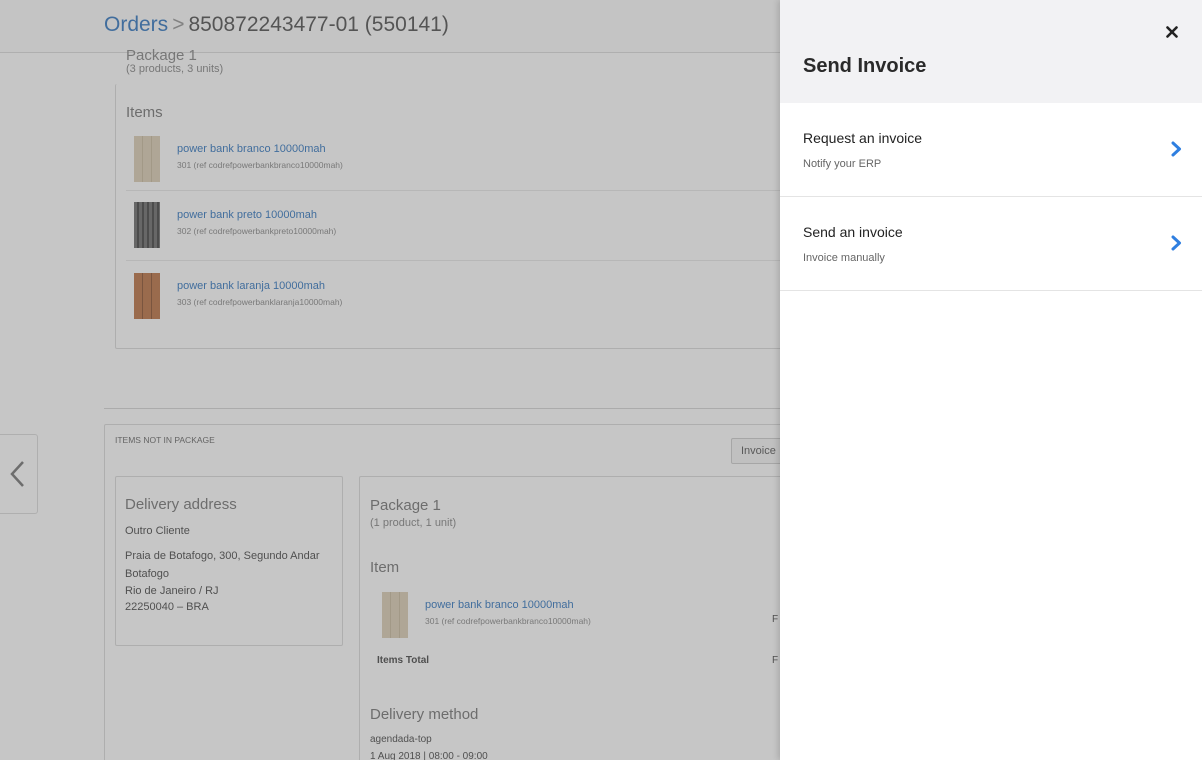 The image size is (1202, 760). What do you see at coordinates (991, 244) in the screenshot?
I see `send-invoice-option: Send an invoice Invoice manually` at bounding box center [991, 244].